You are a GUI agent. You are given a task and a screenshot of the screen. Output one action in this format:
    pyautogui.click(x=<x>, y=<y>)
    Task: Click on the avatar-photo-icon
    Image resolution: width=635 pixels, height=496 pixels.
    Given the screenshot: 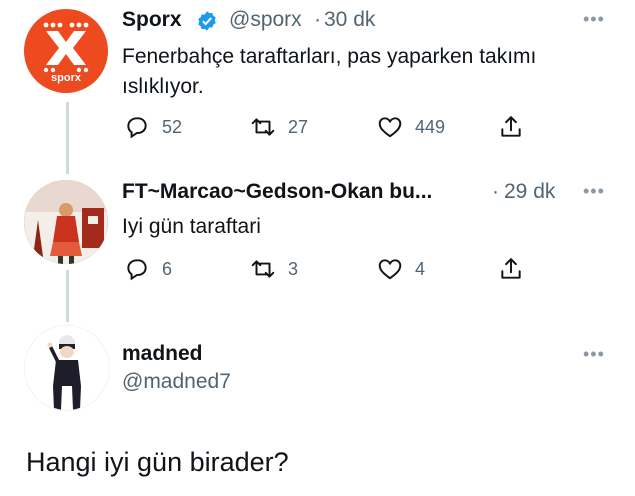 What is the action you would take?
    pyautogui.click(x=66, y=222)
    